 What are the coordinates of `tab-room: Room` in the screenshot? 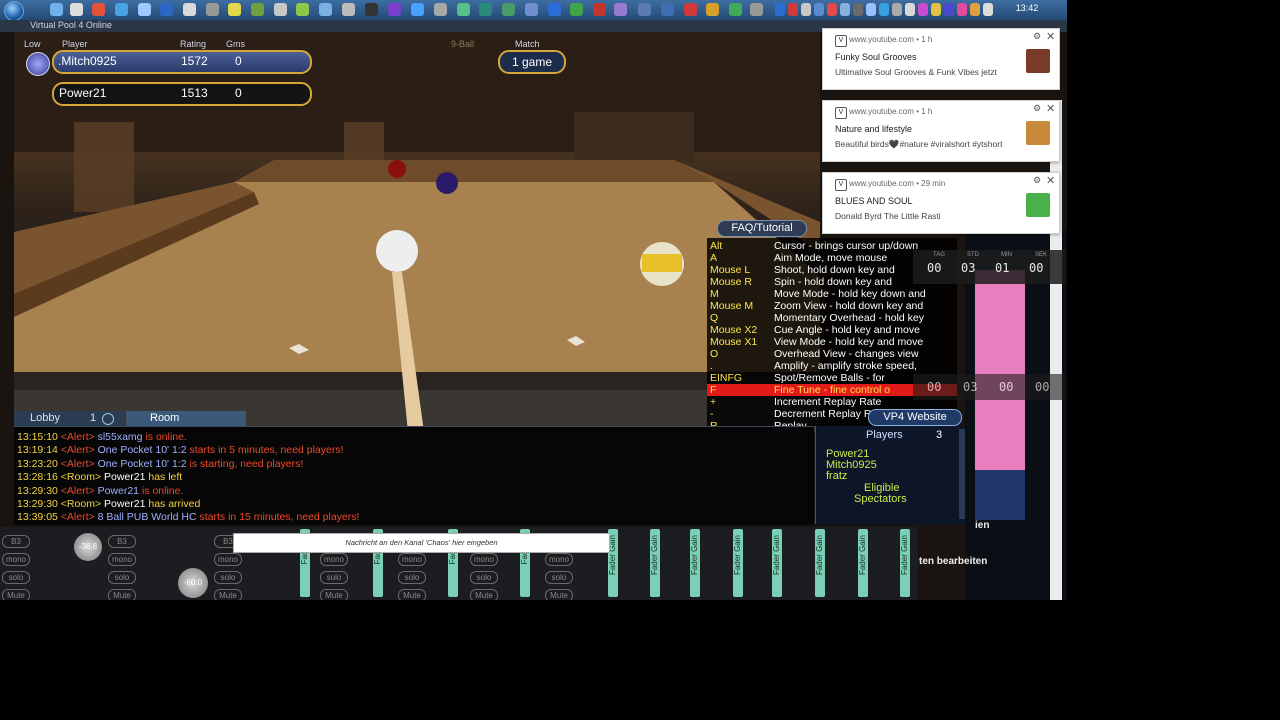 It's located at (186, 418).